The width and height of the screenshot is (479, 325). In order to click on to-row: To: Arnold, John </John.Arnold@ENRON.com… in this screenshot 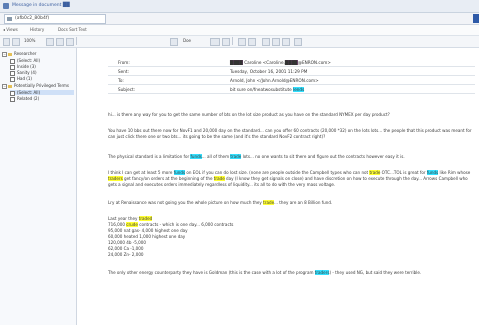, I will do `click(291, 80)`.